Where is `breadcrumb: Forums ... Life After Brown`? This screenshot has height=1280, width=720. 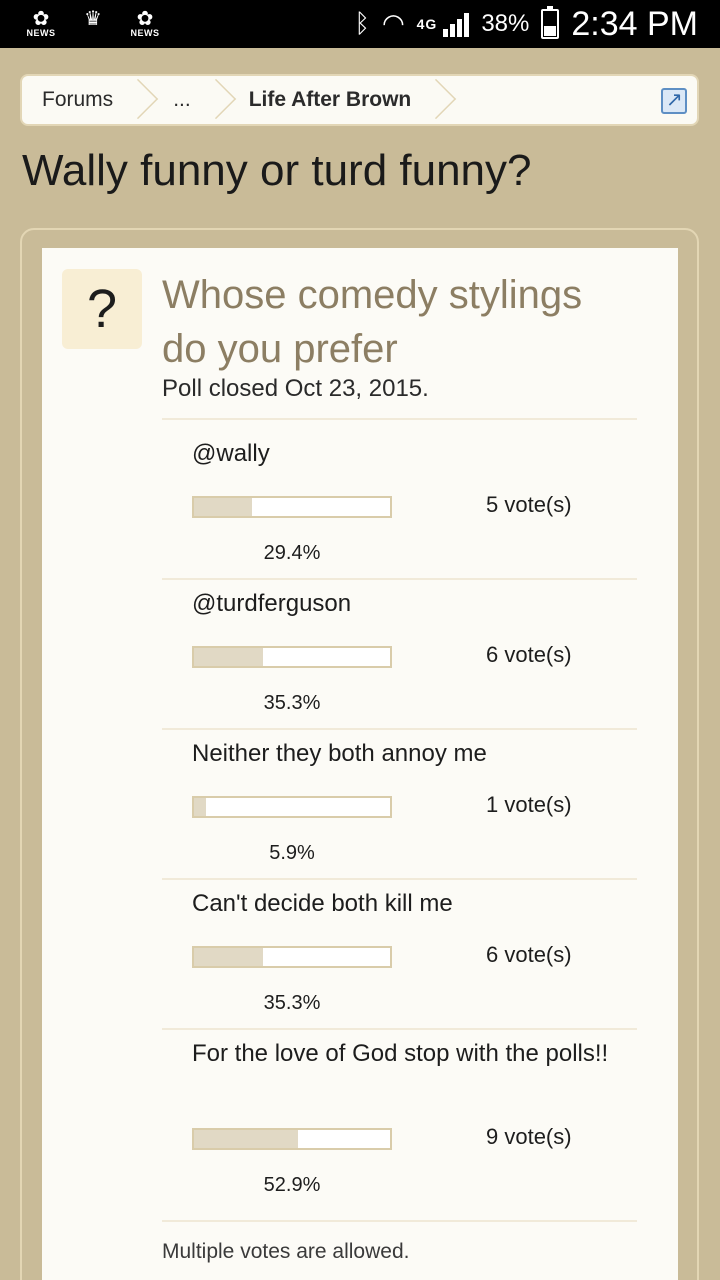 breadcrumb: Forums ... Life After Brown is located at coordinates (359, 100).